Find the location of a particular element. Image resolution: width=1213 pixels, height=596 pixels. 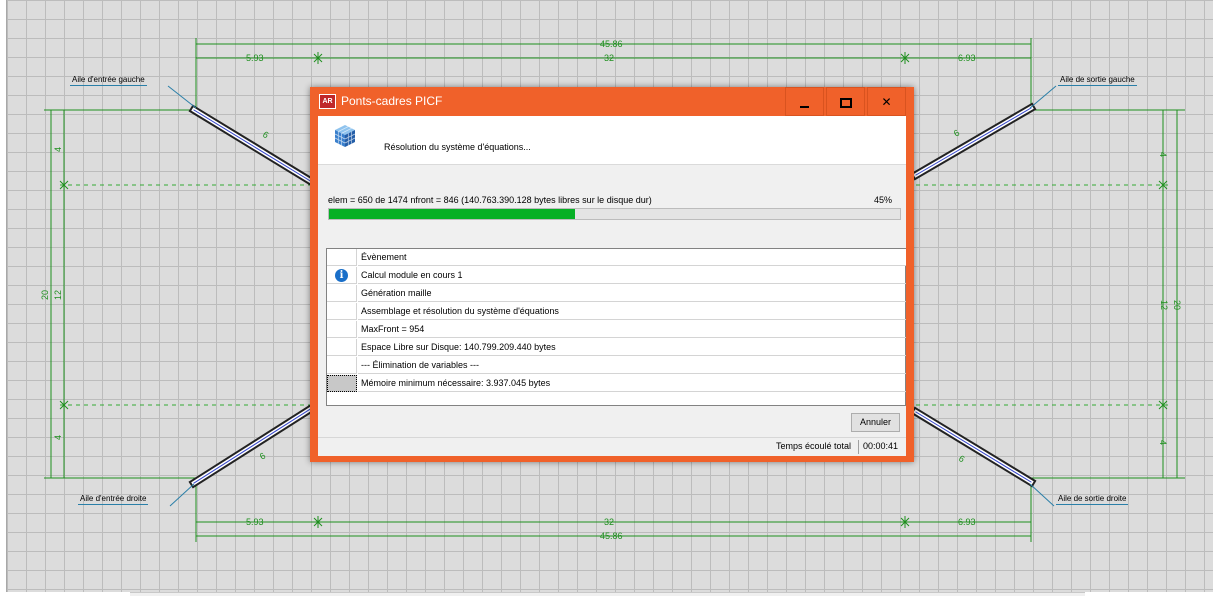

dim-height-left-inner: 12 is located at coordinates (58, 295).